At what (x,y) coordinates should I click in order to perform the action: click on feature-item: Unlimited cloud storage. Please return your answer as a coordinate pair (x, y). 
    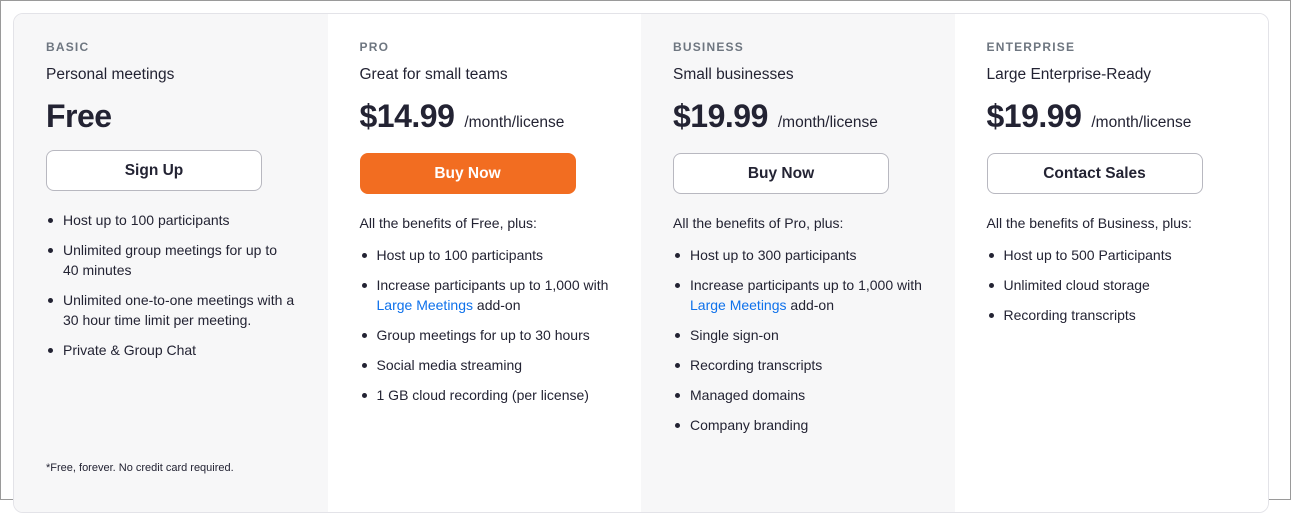
    Looking at the image, I should click on (1112, 285).